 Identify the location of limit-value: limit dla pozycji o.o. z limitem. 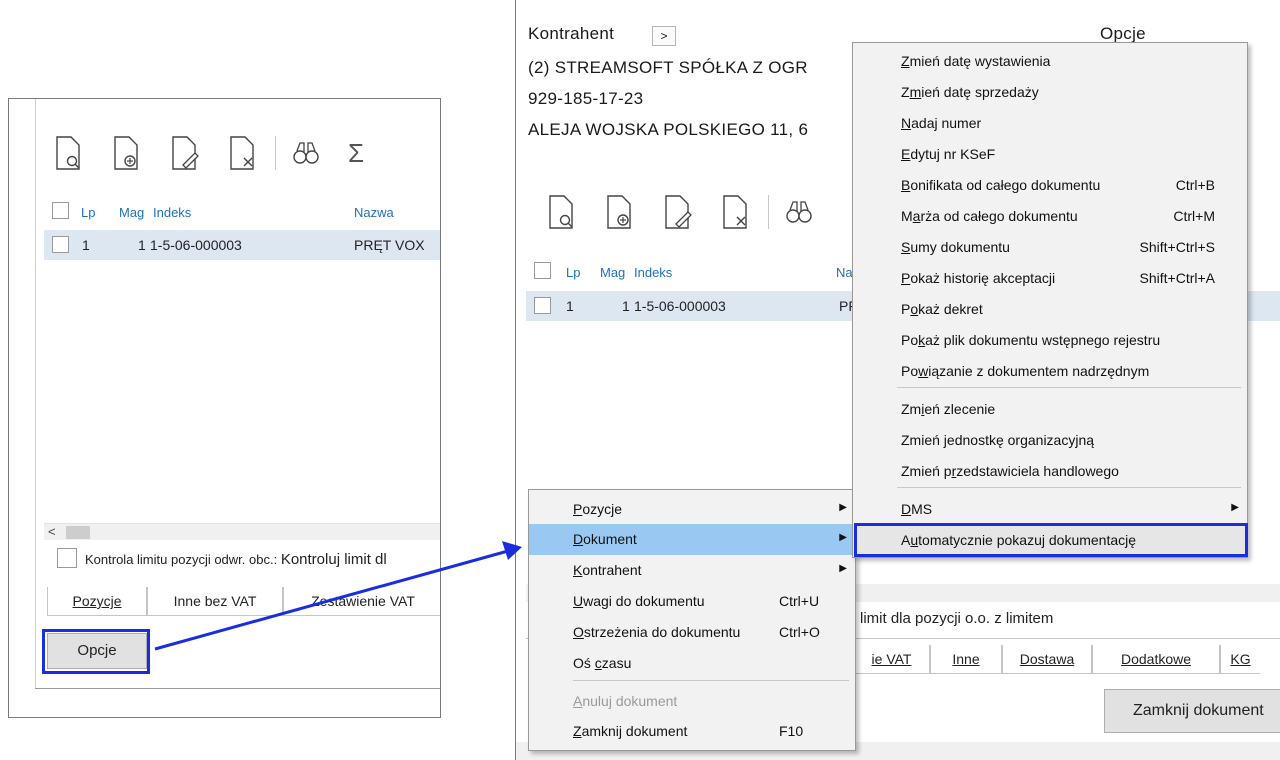
(956, 618).